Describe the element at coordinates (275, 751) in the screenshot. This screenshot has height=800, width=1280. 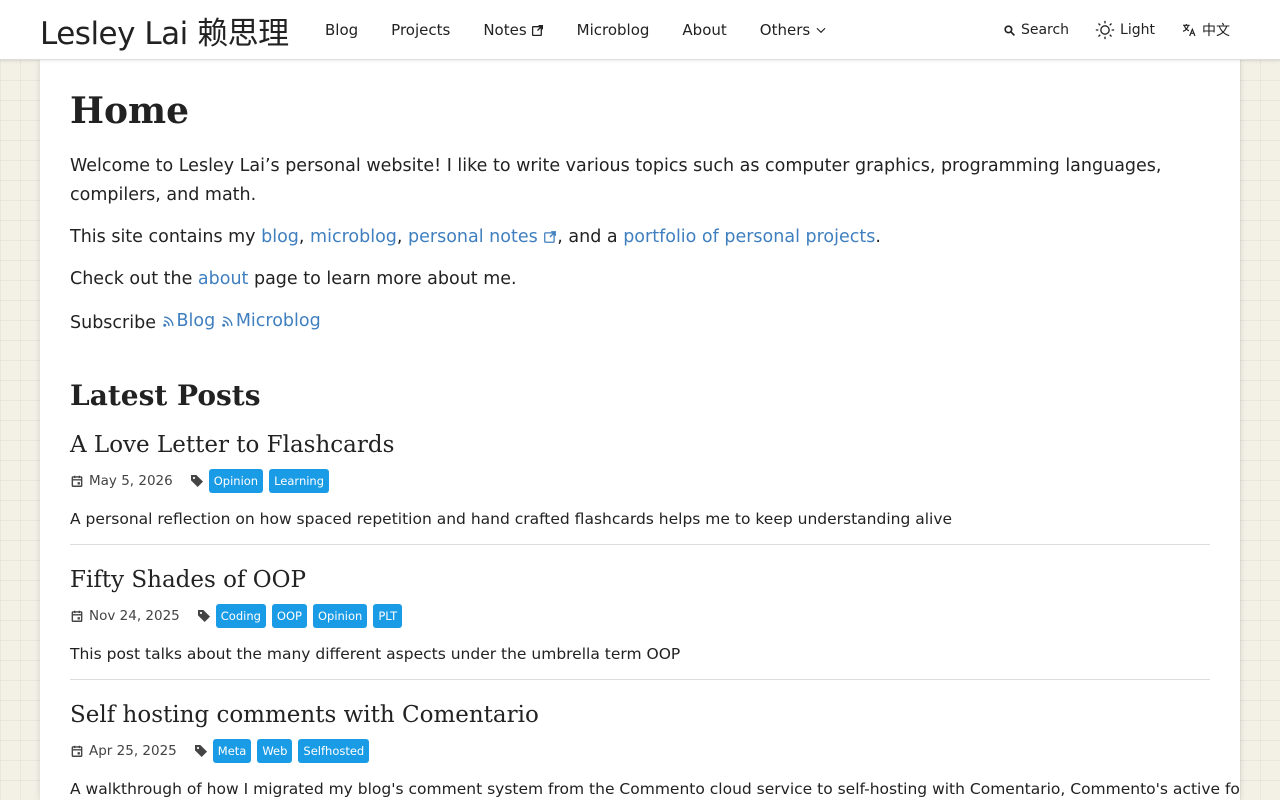
I see `tag-badge: Web` at that location.